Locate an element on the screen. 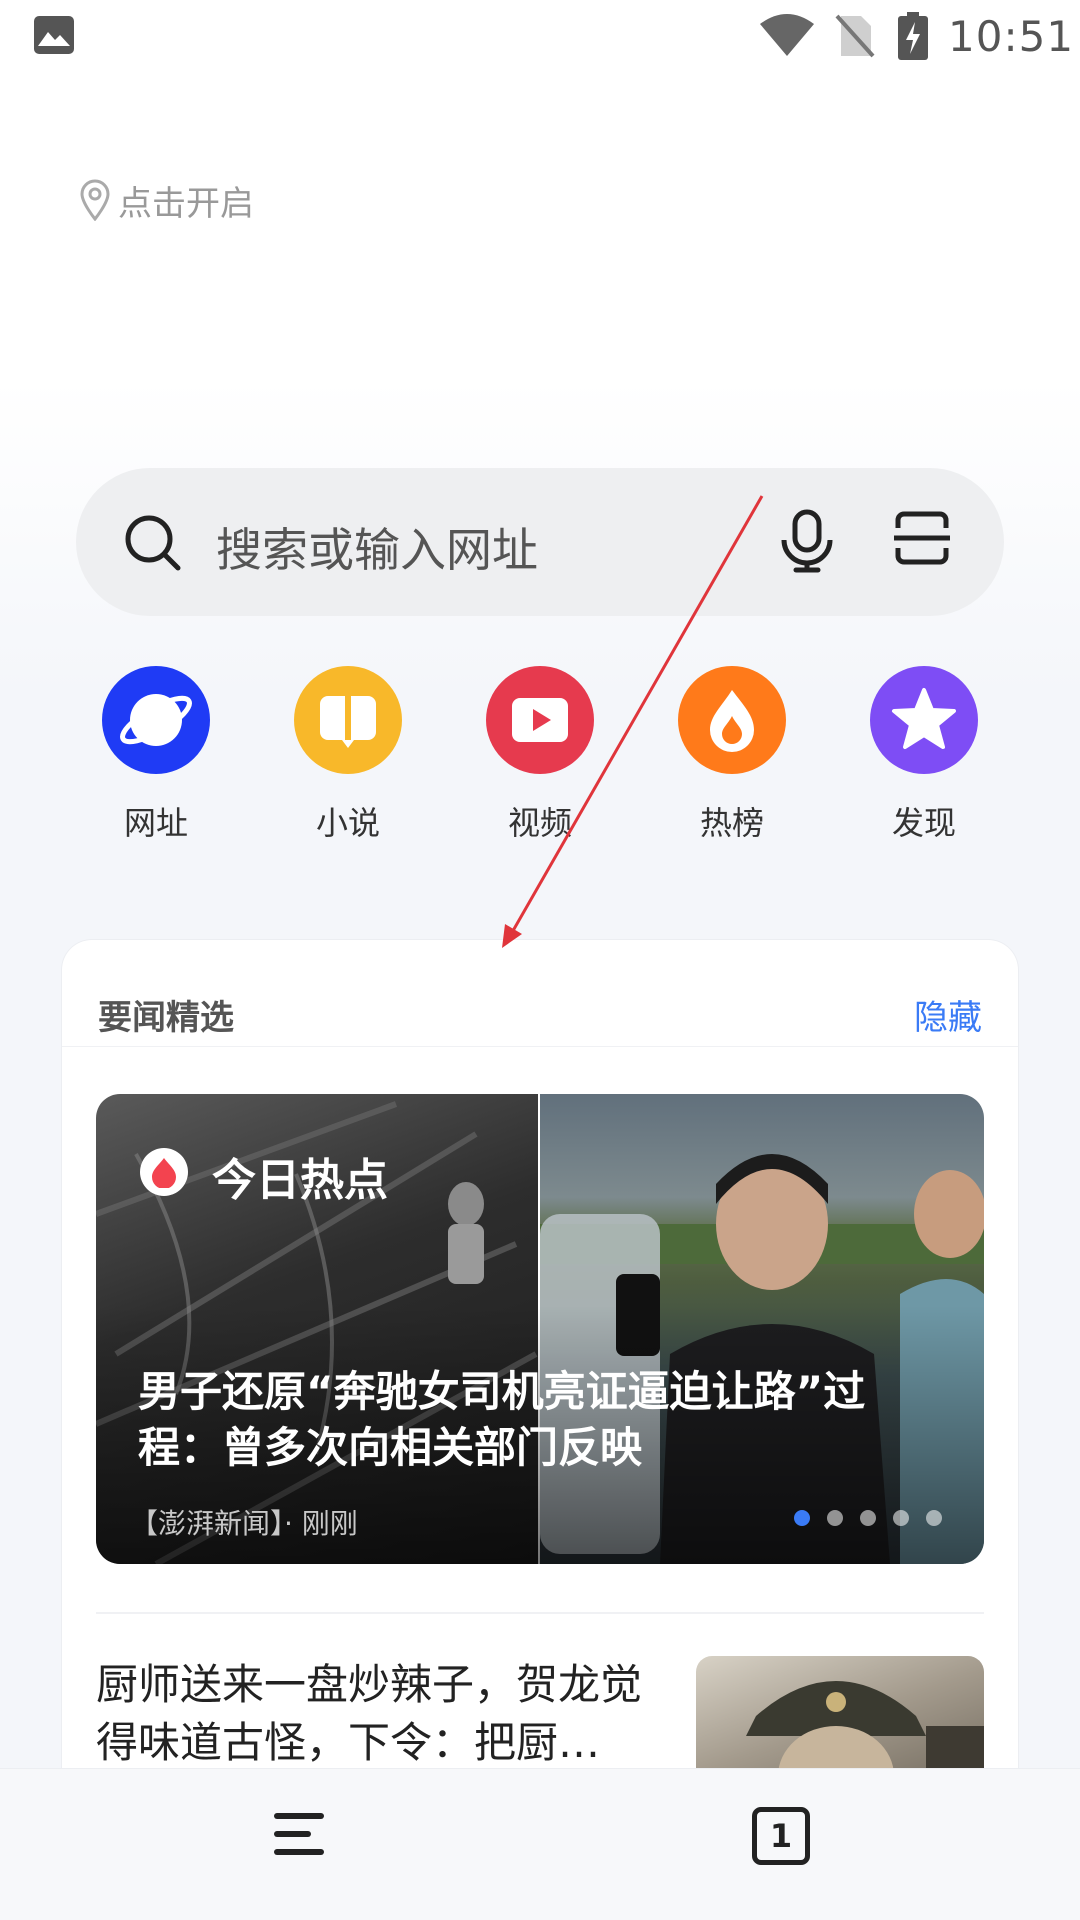 Image resolution: width=1080 pixels, height=1920 pixels. hot-badge-icon is located at coordinates (164, 1172).